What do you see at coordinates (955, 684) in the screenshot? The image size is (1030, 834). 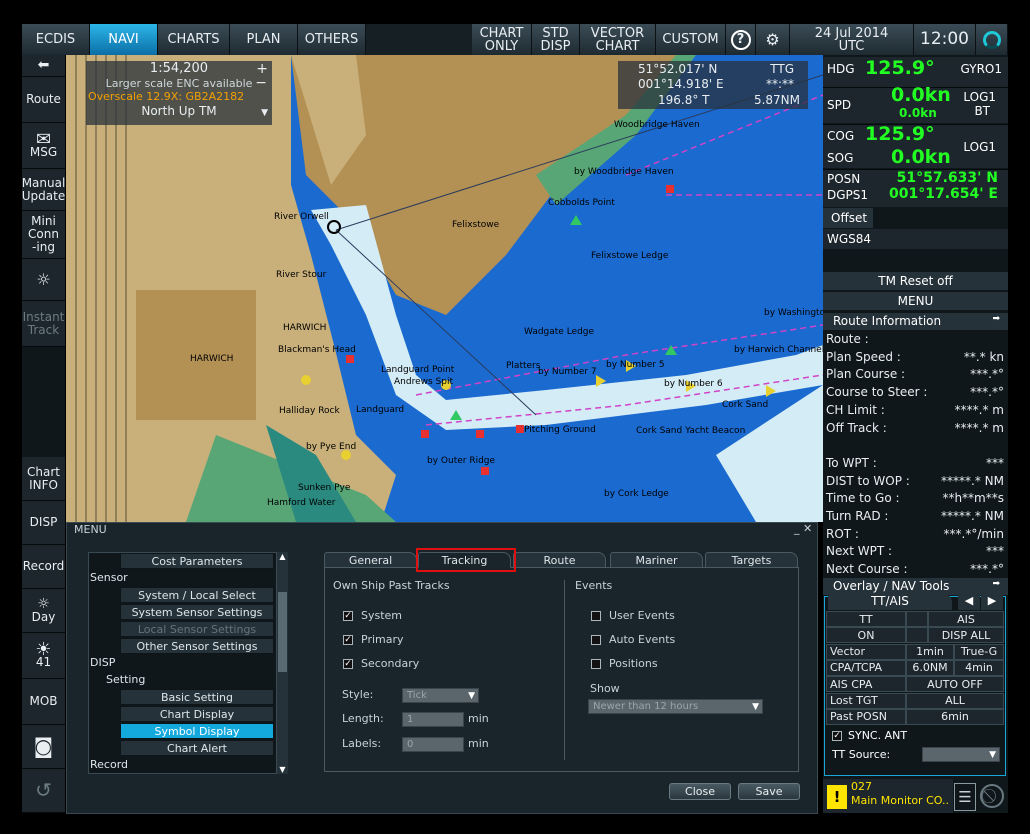 I see `tt-ais-cell: AUTO OFF` at bounding box center [955, 684].